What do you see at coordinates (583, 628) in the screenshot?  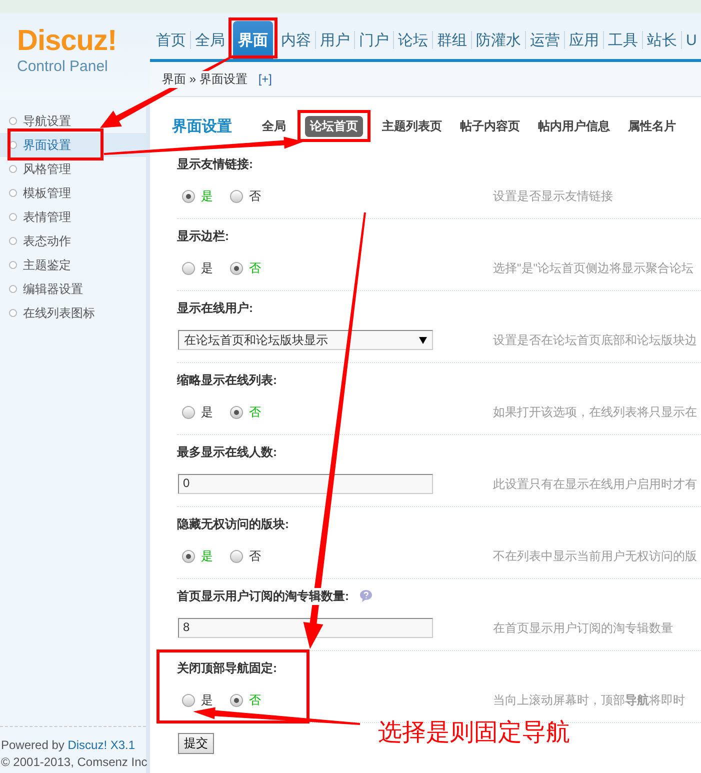 I see `setting-description: 在首页显示用户订阅的淘专辑数量` at bounding box center [583, 628].